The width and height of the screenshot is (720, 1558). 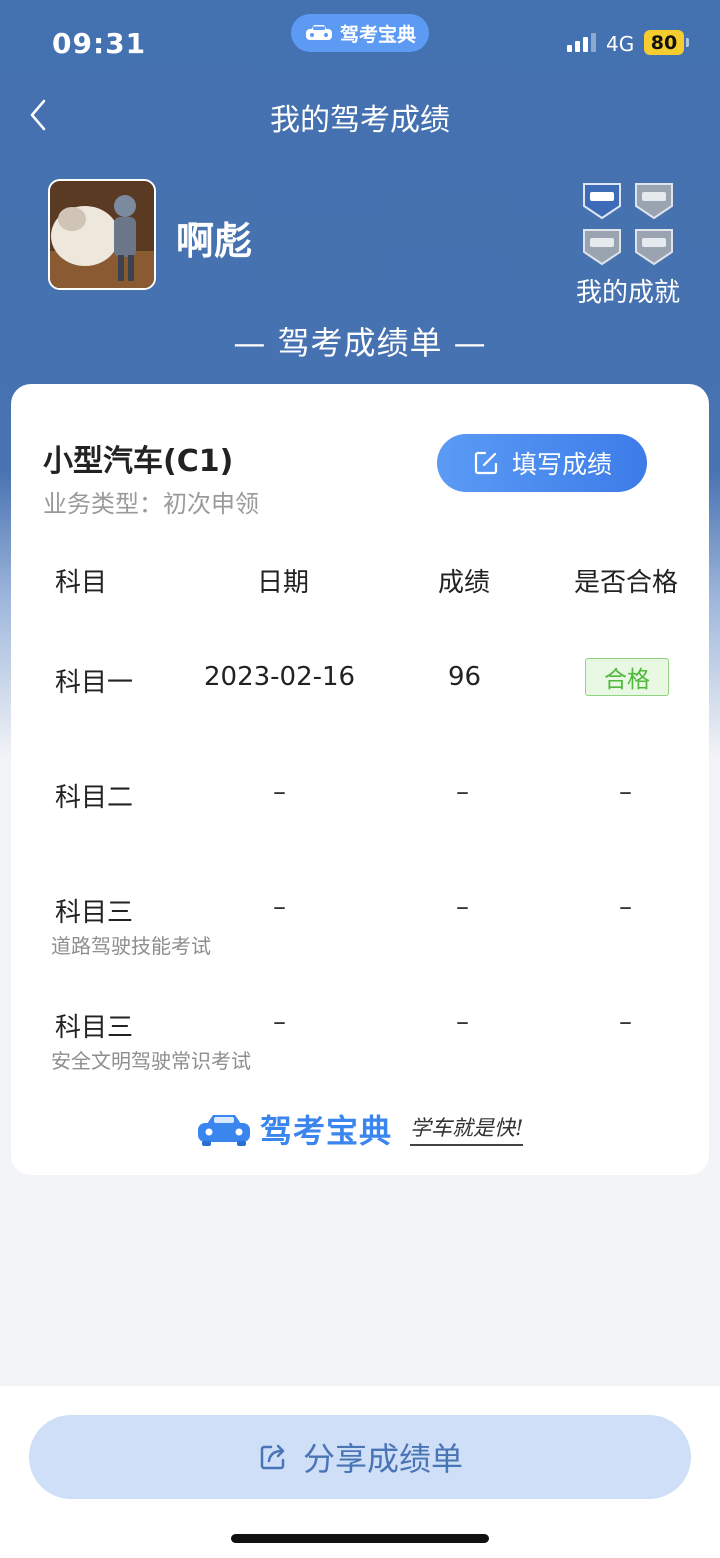 I want to click on status-bar: 09:31 驾考宝典 4G 80, so click(x=360, y=45).